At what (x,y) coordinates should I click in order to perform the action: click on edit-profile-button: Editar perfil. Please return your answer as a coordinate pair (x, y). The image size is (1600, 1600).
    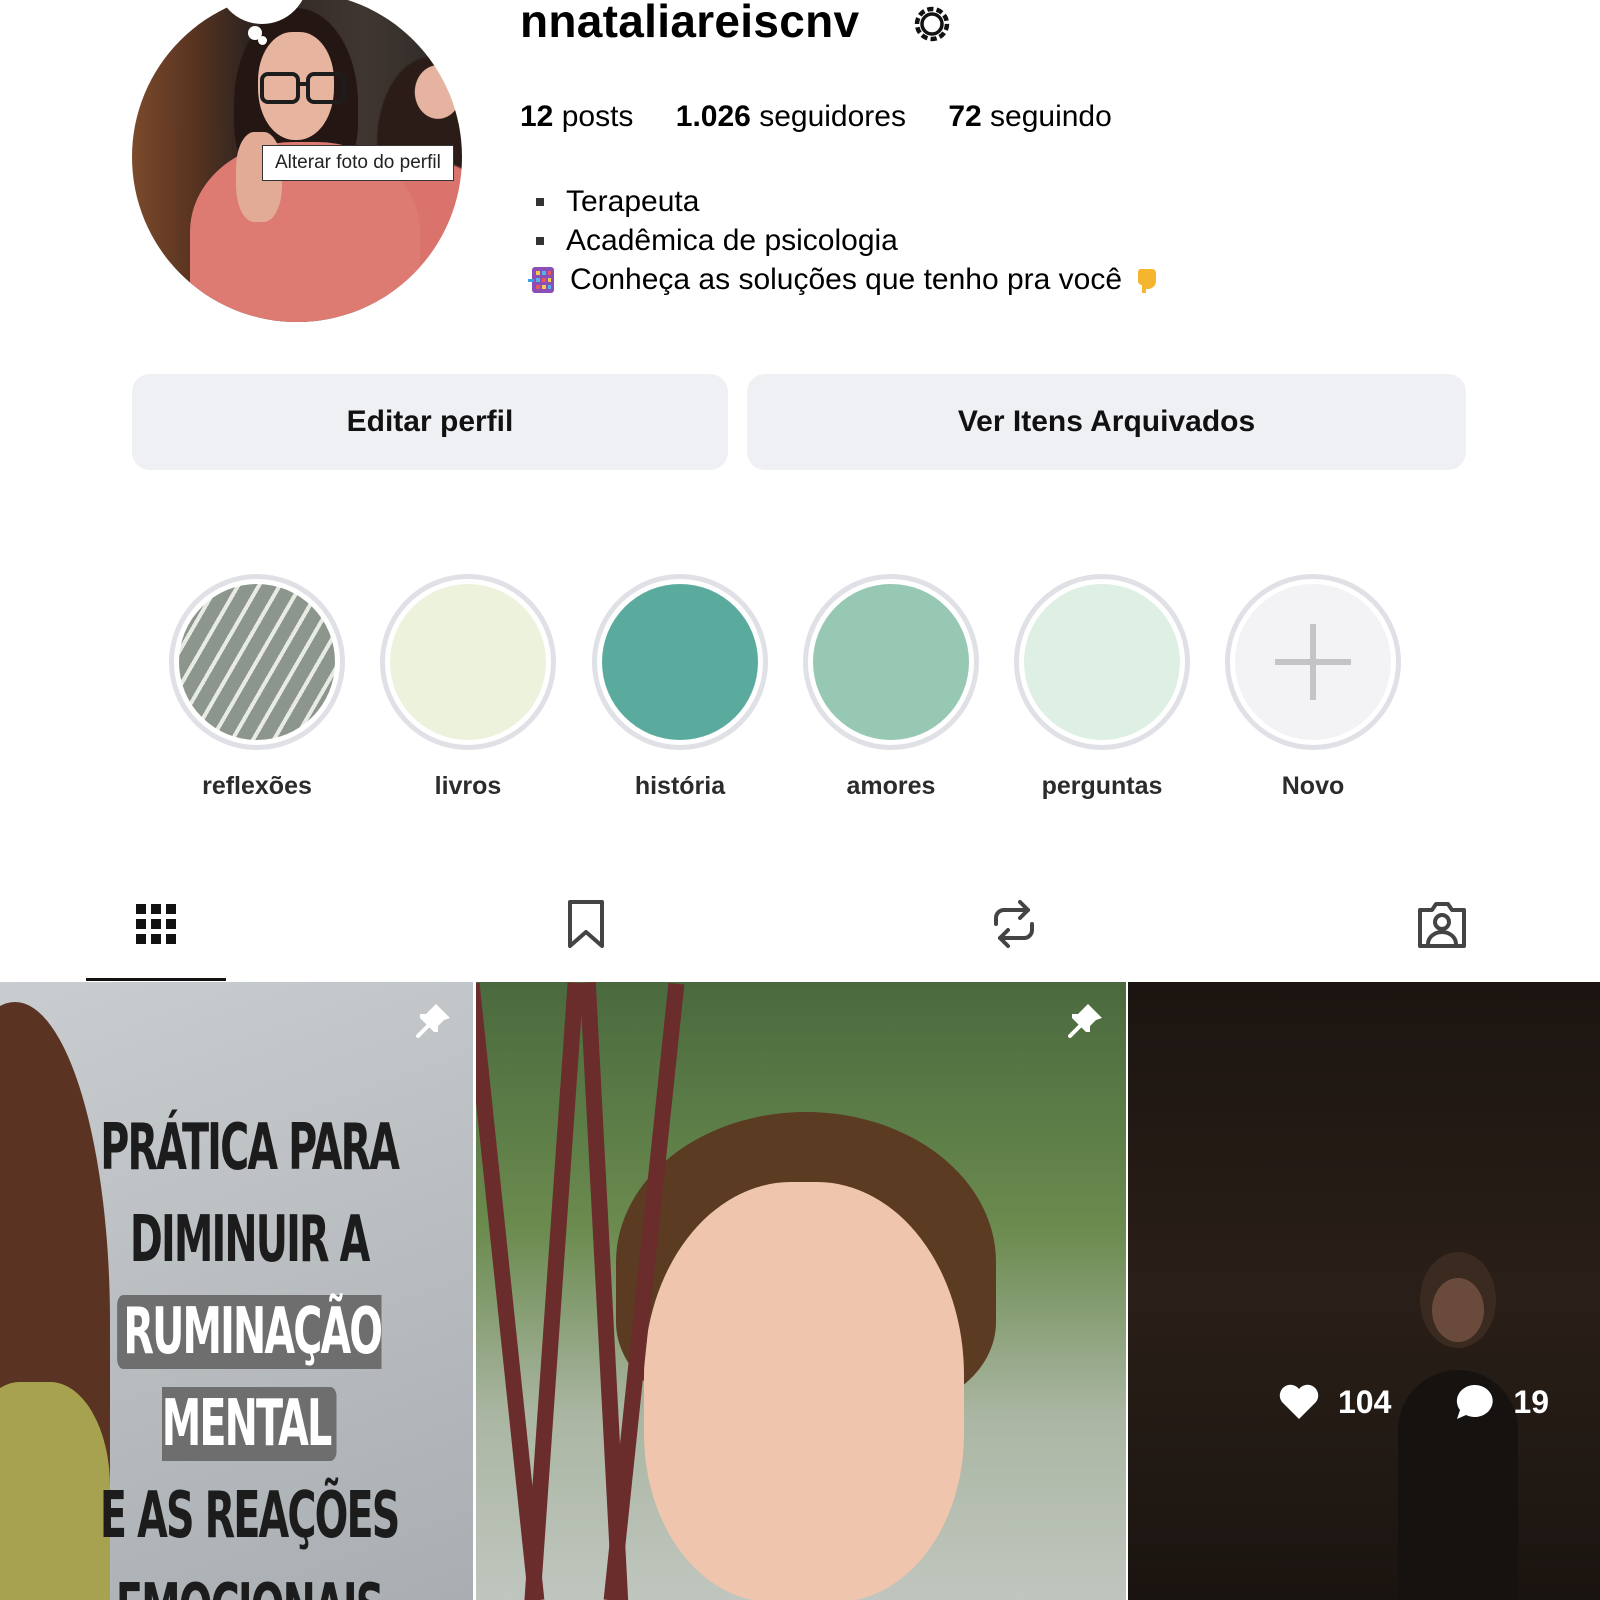
    Looking at the image, I should click on (430, 422).